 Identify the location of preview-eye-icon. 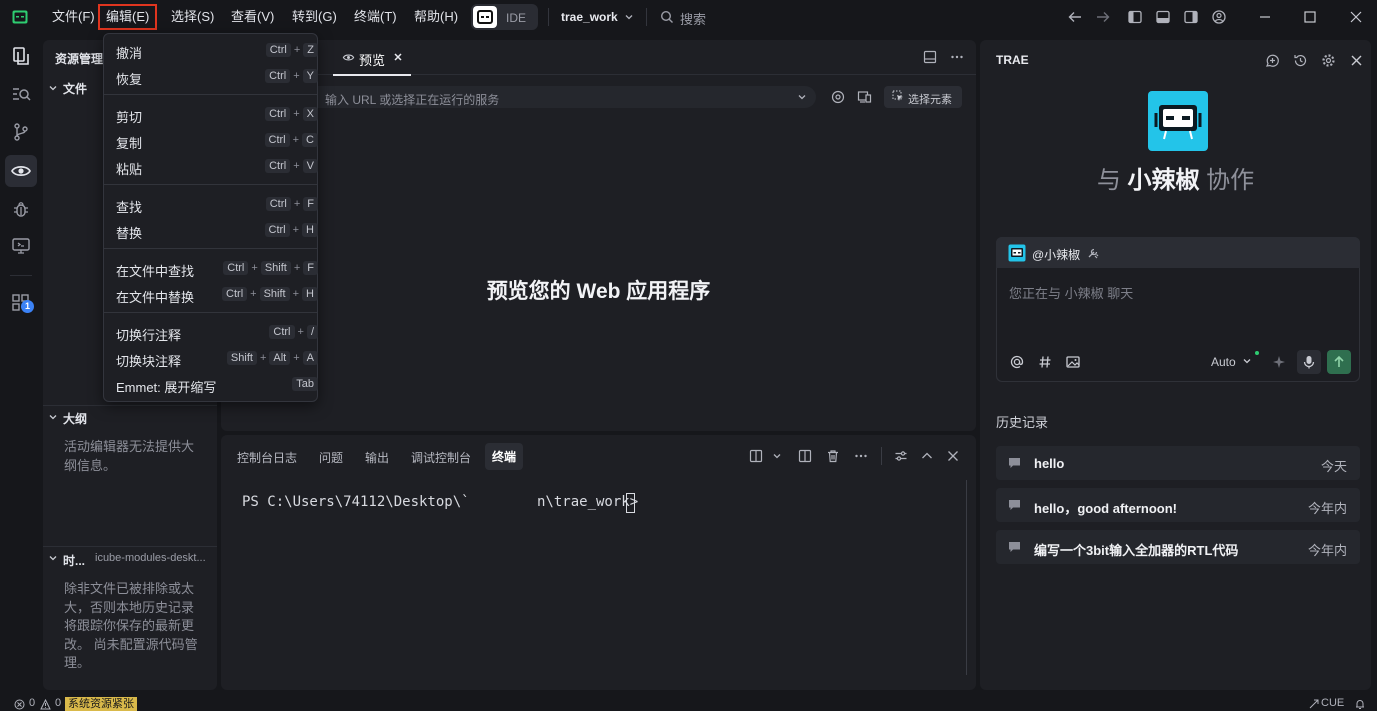
(21, 171).